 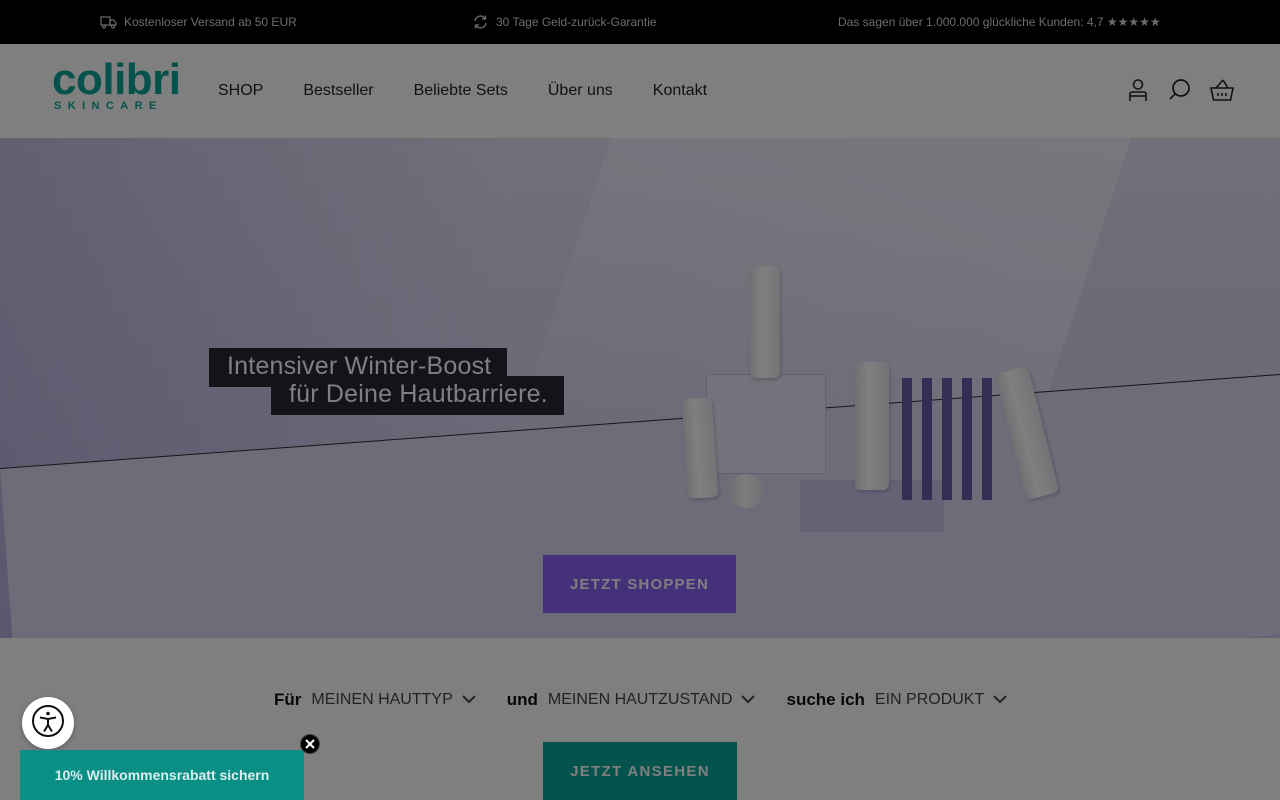 I want to click on view-now-button: JETZT ANSEHEN, so click(x=640, y=771).